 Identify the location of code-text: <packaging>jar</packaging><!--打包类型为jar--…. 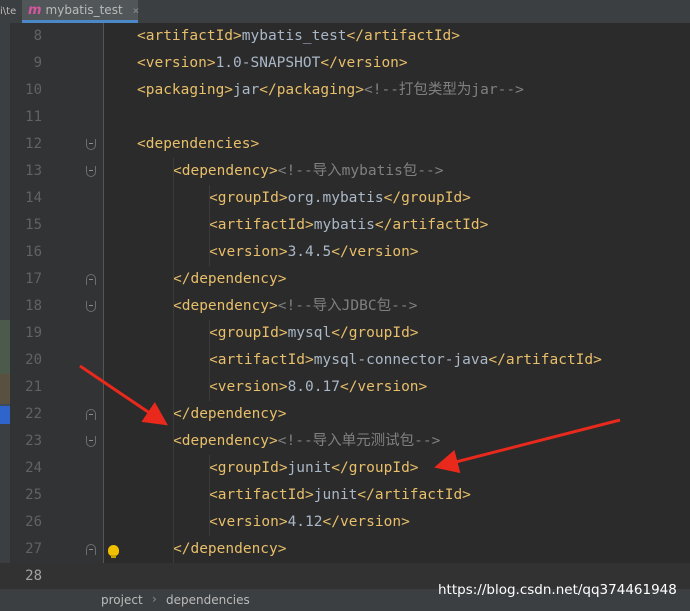
(330, 90).